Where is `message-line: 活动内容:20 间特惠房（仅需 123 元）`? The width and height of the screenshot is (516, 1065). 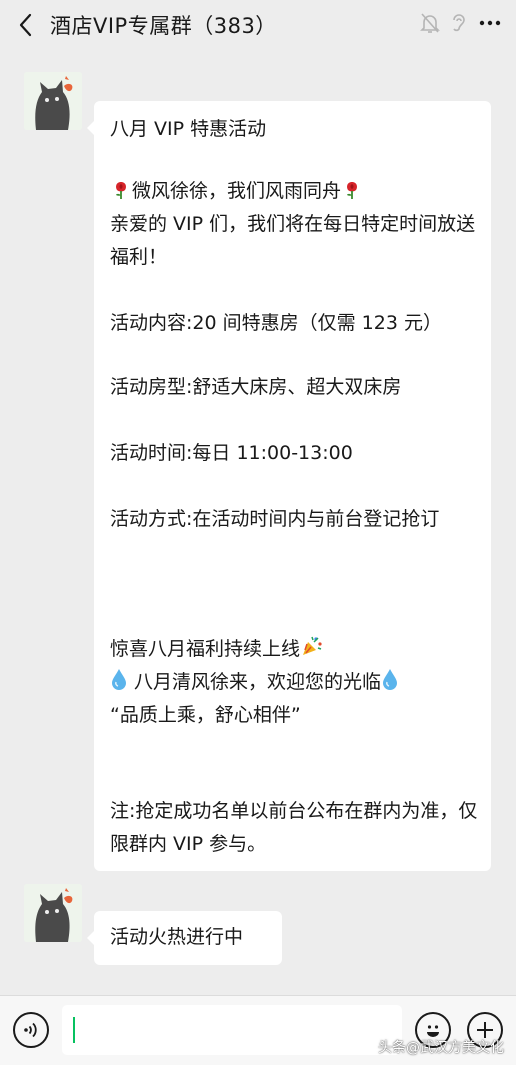
message-line: 活动内容:20 间特惠房（仅需 123 元） is located at coordinates (276, 323).